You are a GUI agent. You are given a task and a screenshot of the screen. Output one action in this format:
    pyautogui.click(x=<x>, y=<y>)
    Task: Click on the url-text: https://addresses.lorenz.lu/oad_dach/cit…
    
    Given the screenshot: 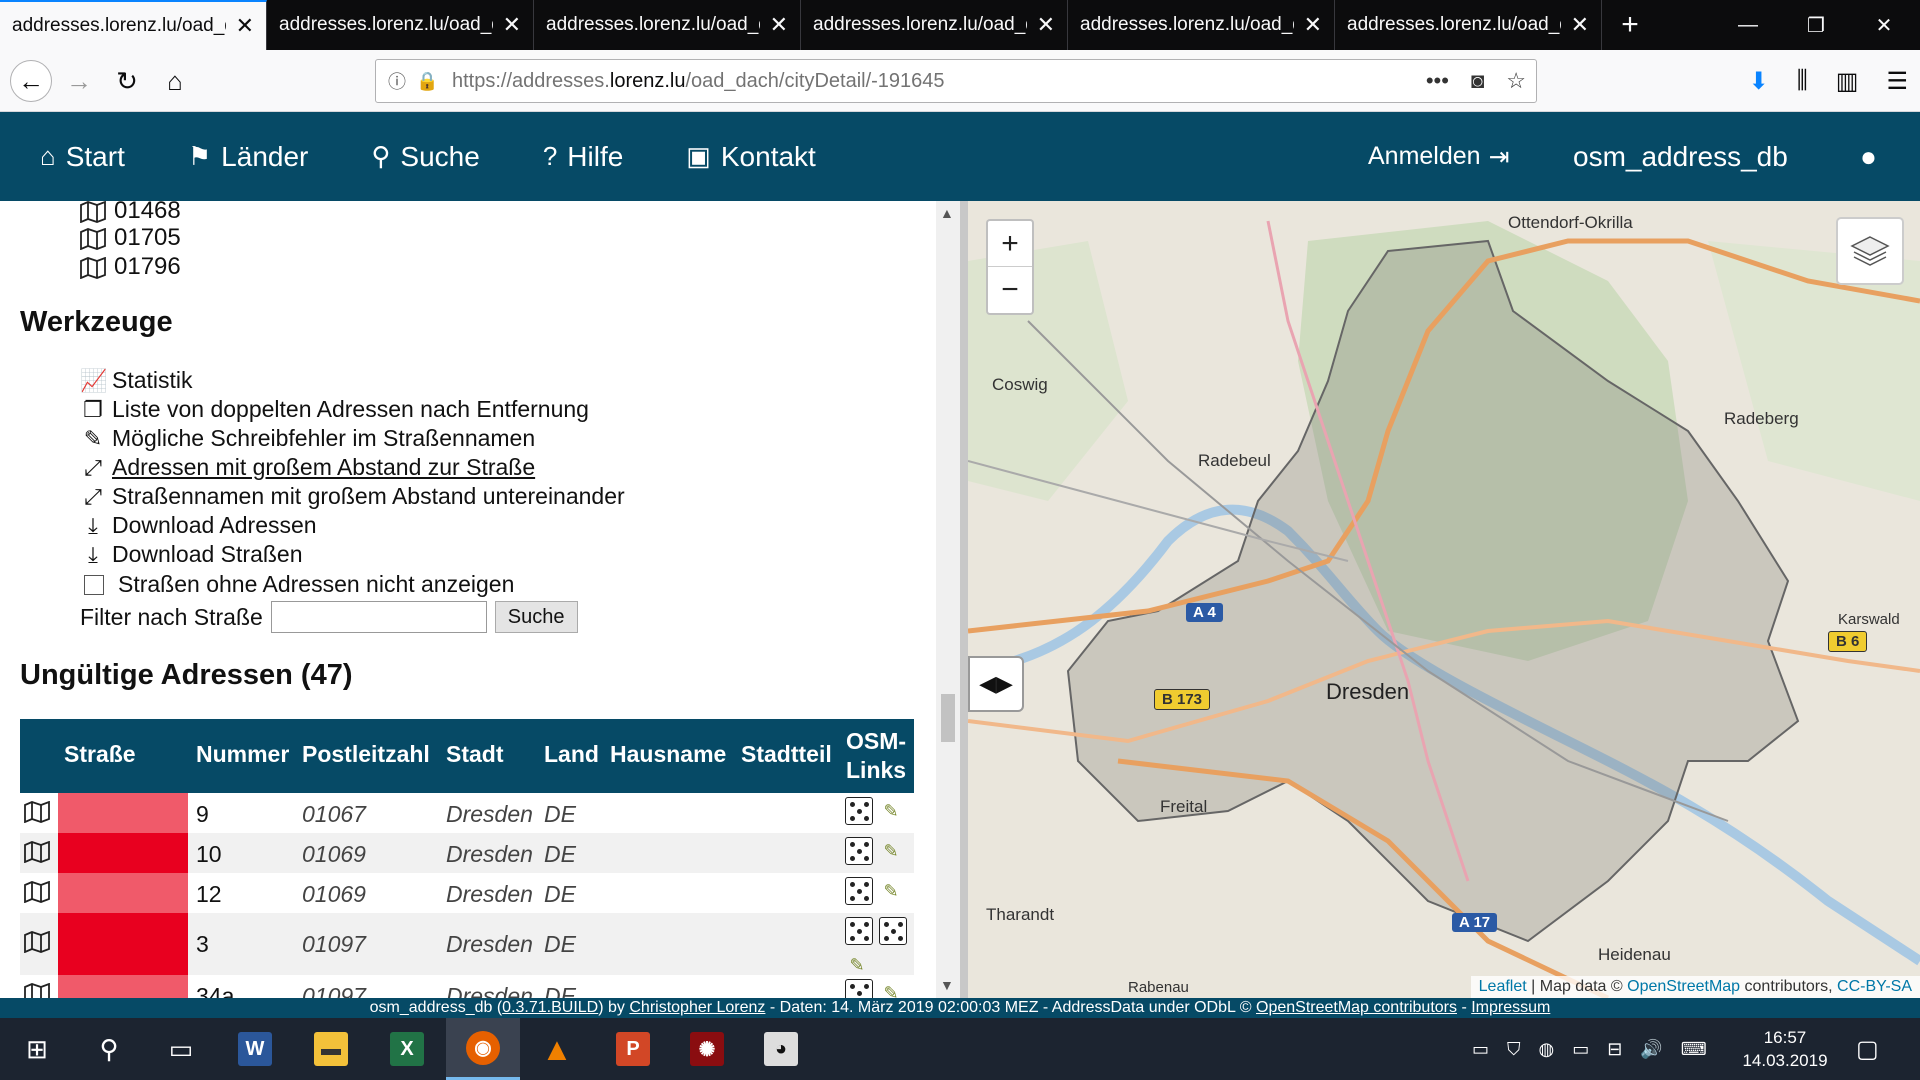 What is the action you would take?
    pyautogui.click(x=698, y=81)
    